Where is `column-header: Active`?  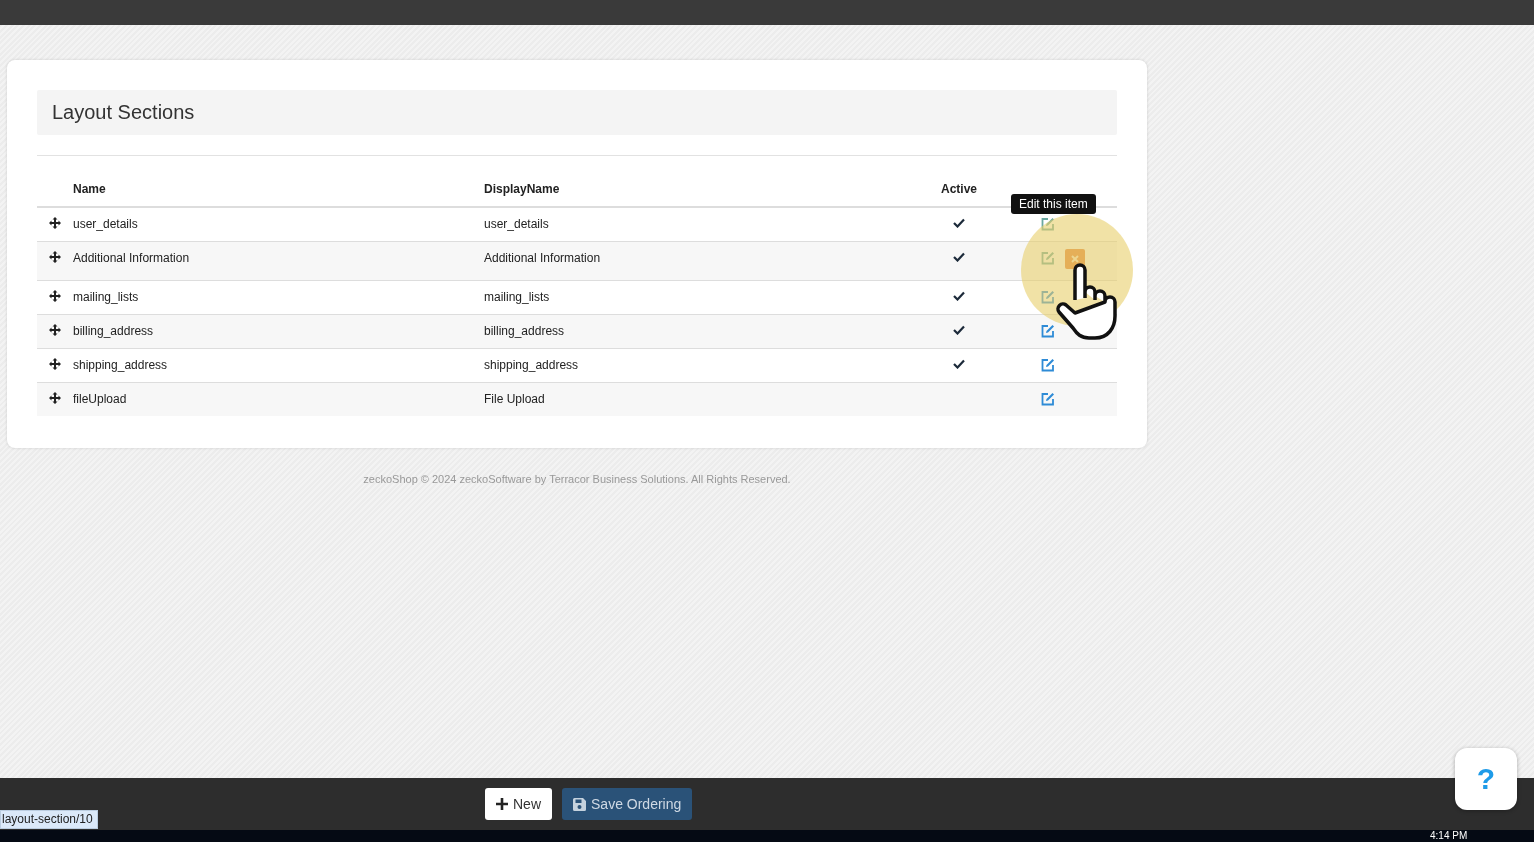 column-header: Active is located at coordinates (959, 189).